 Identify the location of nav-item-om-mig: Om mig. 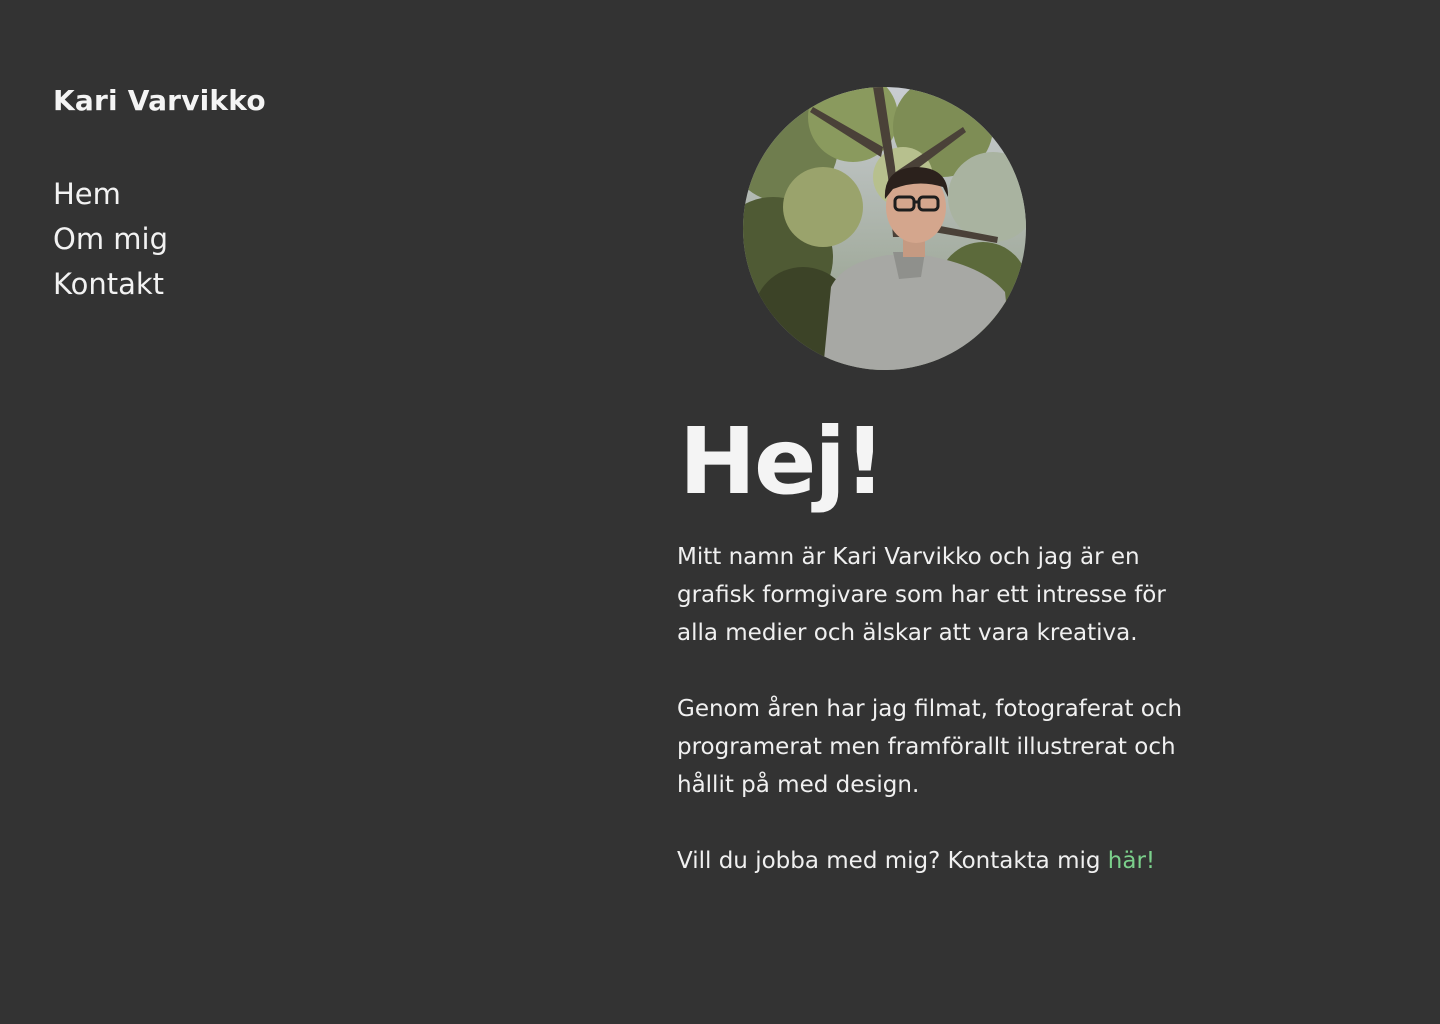
(110, 239).